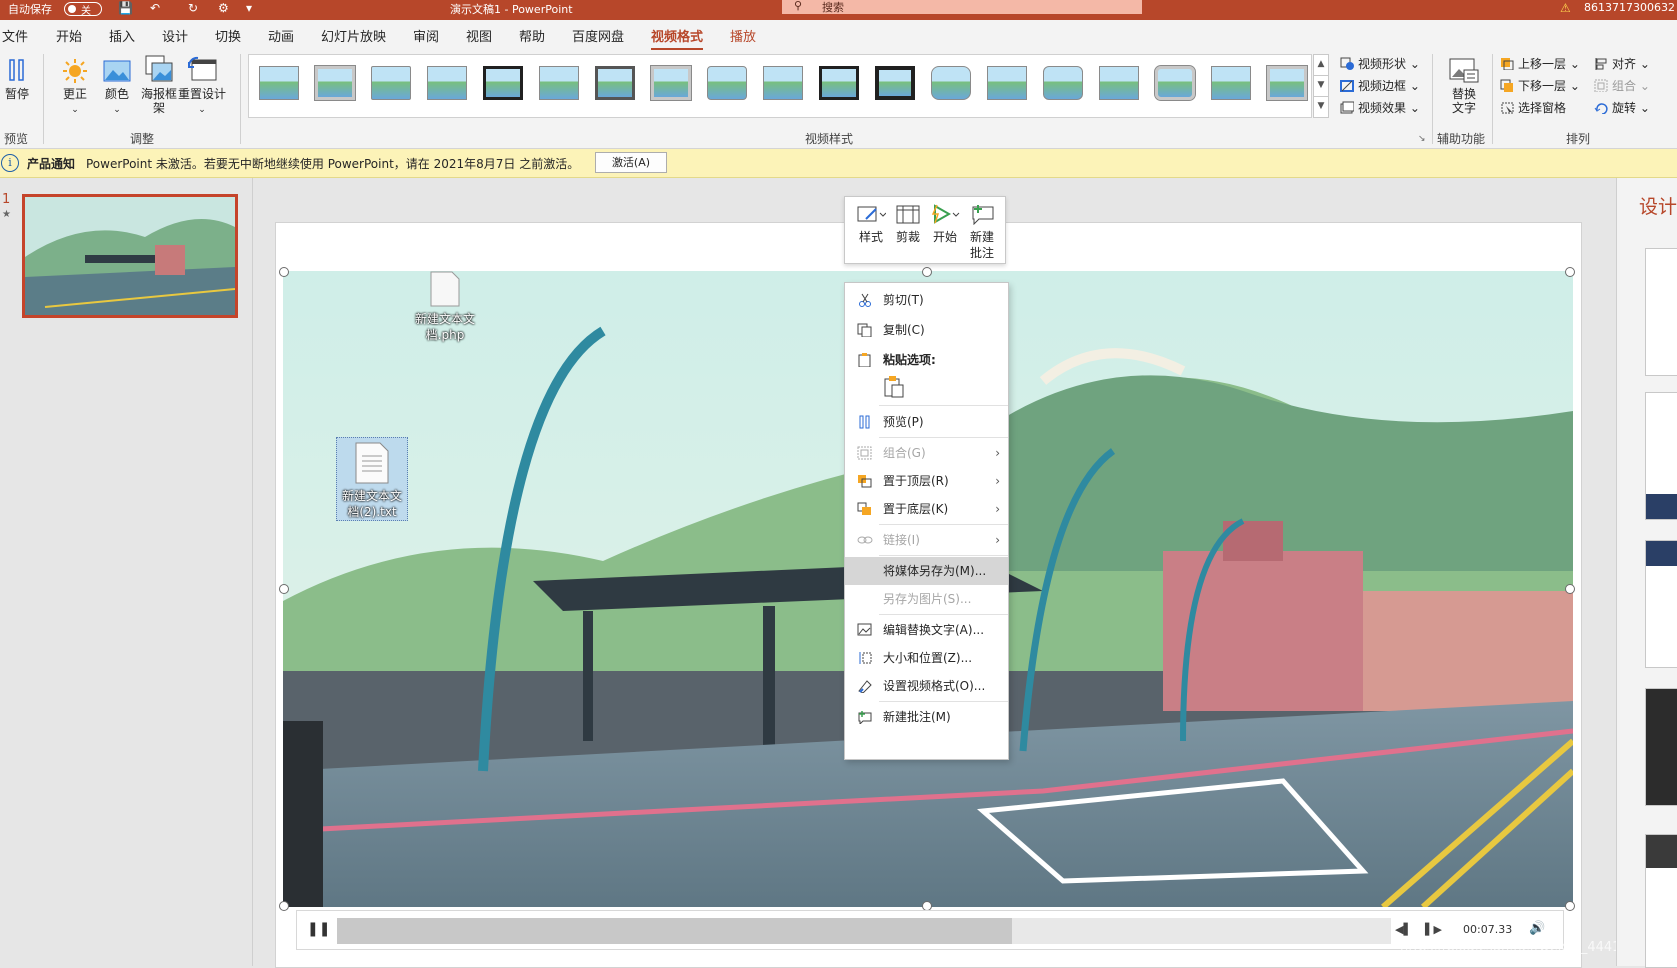  Describe the element at coordinates (479, 35) in the screenshot. I see `tab-view: 视图` at that location.